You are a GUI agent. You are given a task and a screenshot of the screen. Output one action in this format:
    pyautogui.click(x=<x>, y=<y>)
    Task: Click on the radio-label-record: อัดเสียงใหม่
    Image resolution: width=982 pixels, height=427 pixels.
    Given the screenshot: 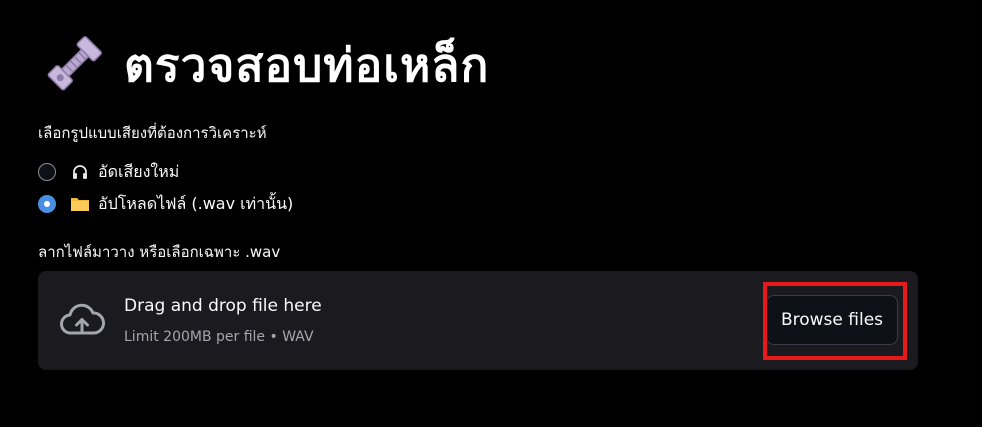 What is the action you would take?
    pyautogui.click(x=139, y=171)
    